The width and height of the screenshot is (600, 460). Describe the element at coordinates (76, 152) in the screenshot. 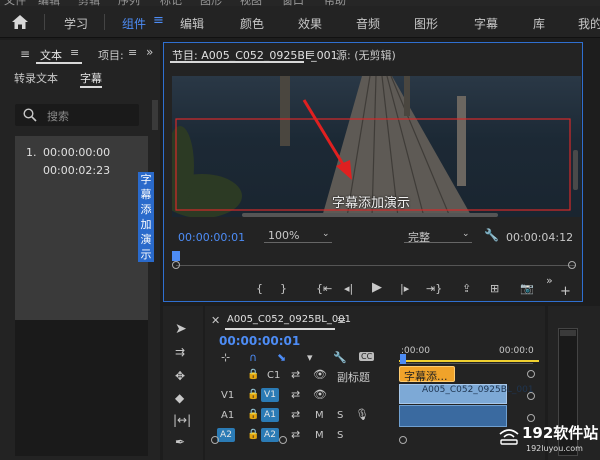

I see `caption-start-time: 00:00:00:00` at that location.